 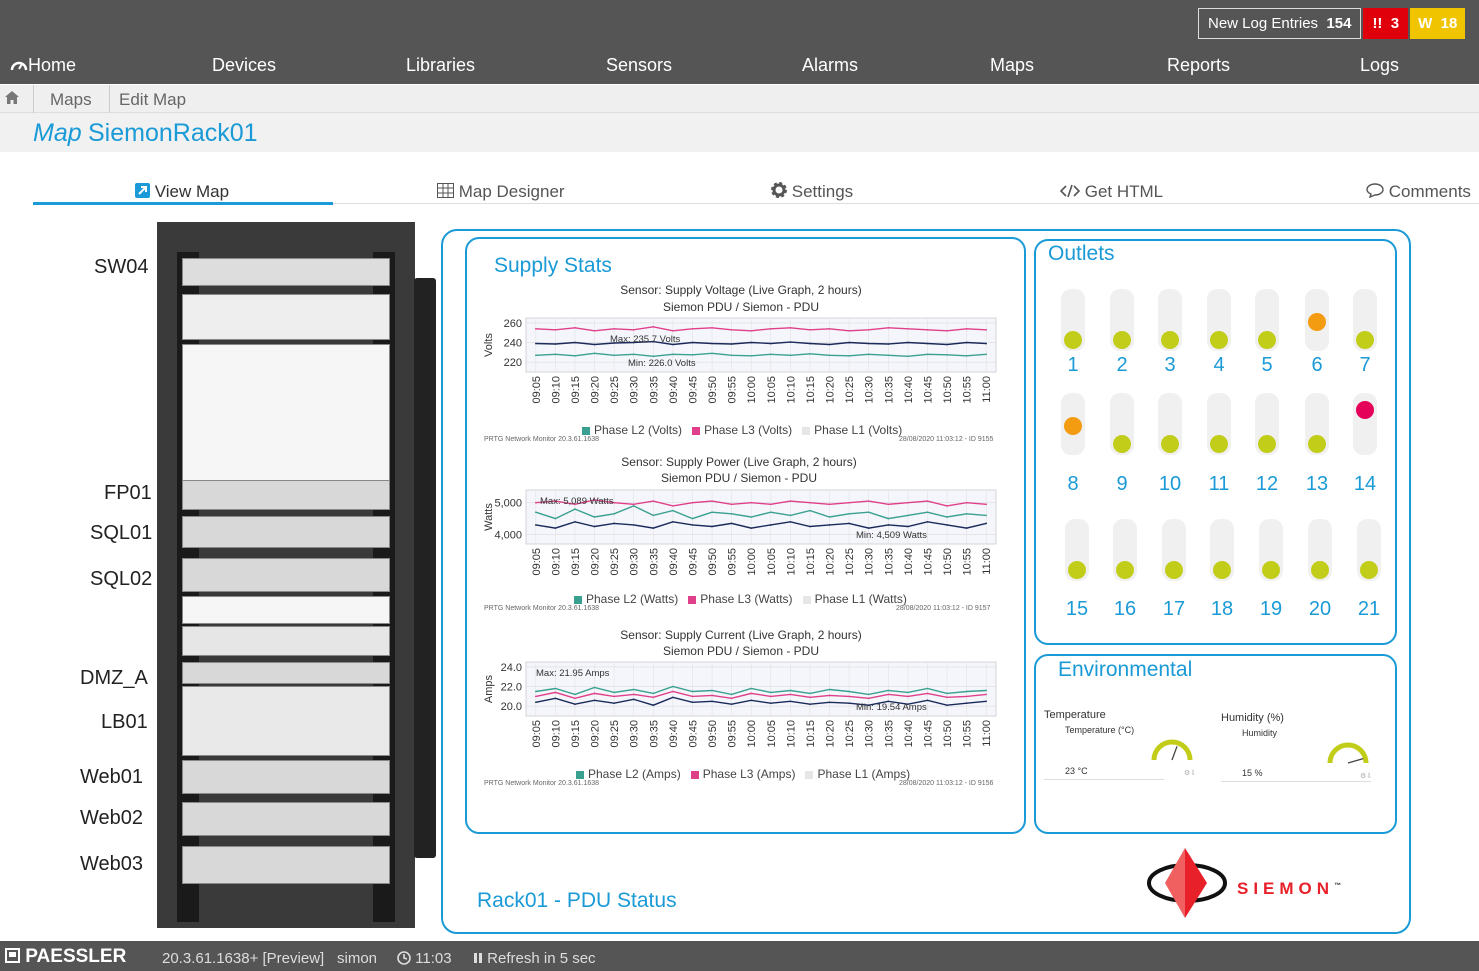 What do you see at coordinates (286, 495) in the screenshot?
I see `rack-unit-fp01` at bounding box center [286, 495].